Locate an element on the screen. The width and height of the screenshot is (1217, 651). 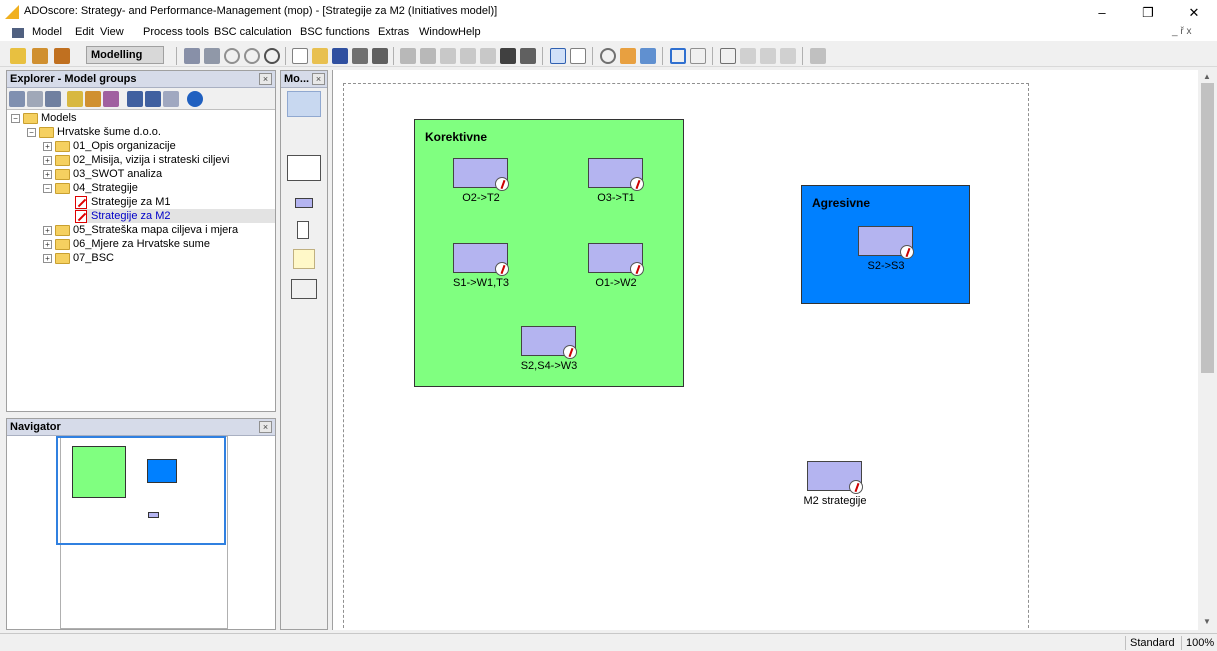
menu-model: Model is located at coordinates (47, 32).